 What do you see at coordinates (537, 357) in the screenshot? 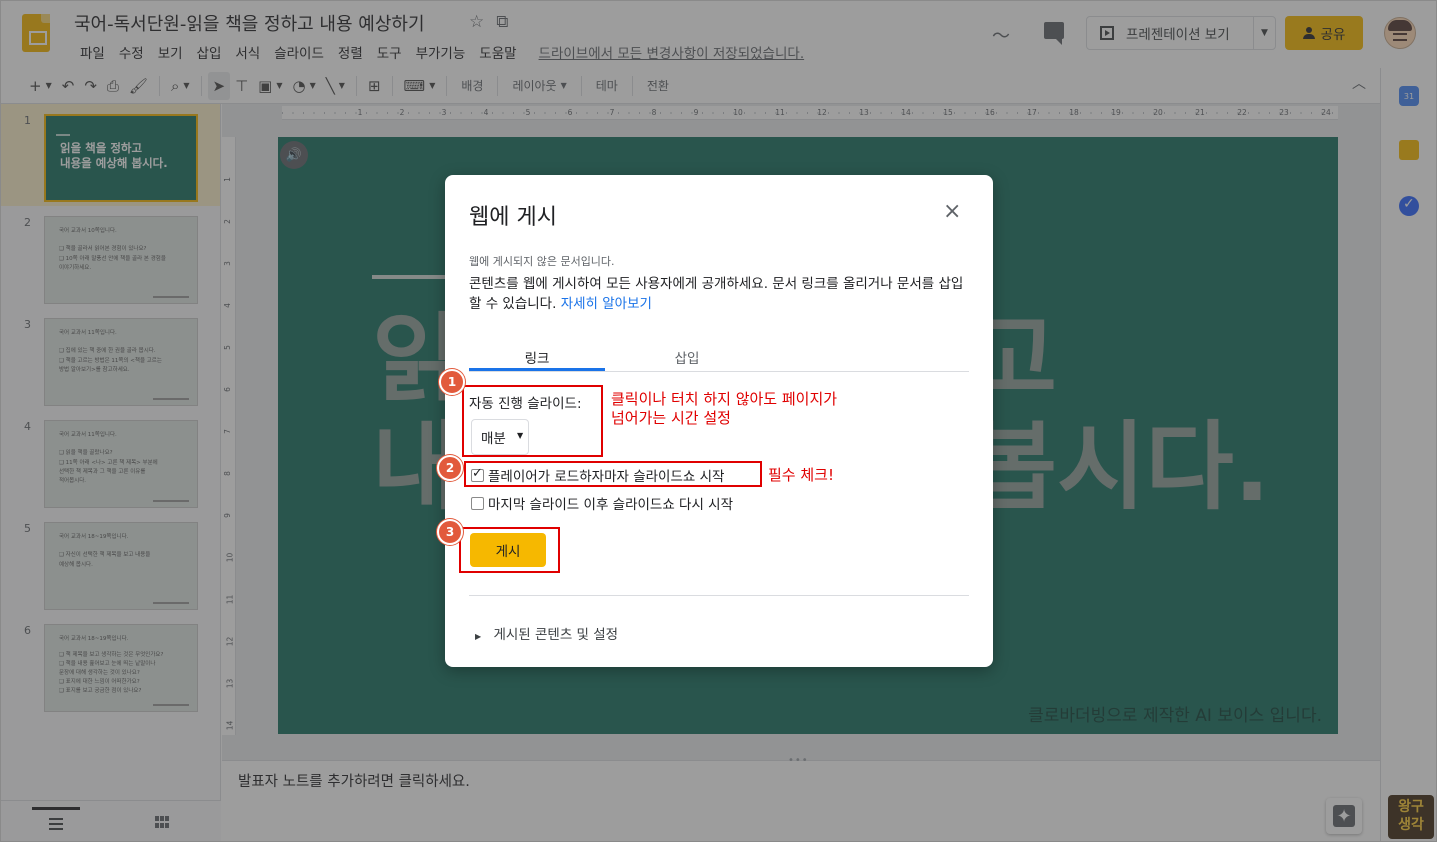
I see `tab-link: 링크` at bounding box center [537, 357].